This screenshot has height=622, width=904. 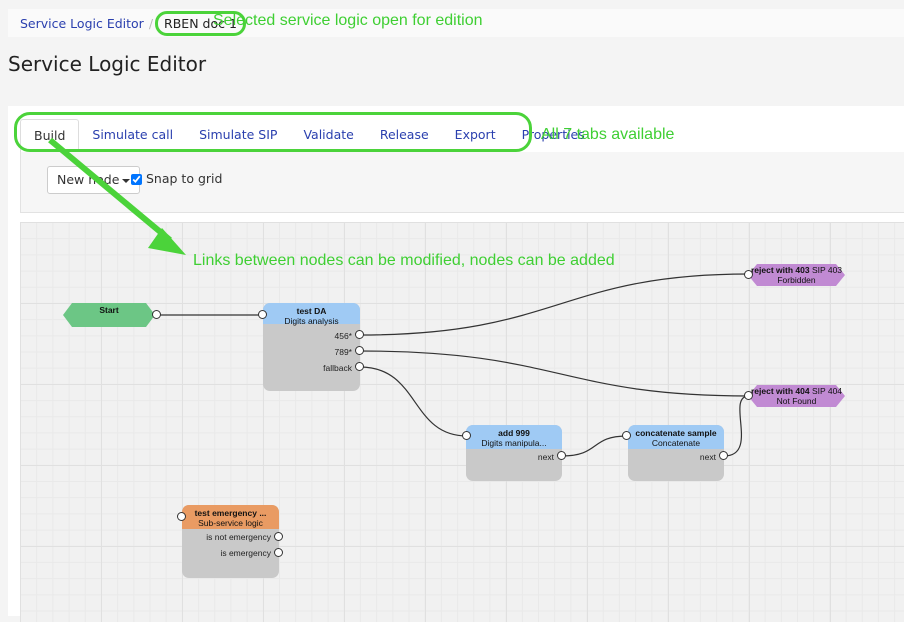 What do you see at coordinates (311, 321) in the screenshot?
I see `node-type: Digits analysis` at bounding box center [311, 321].